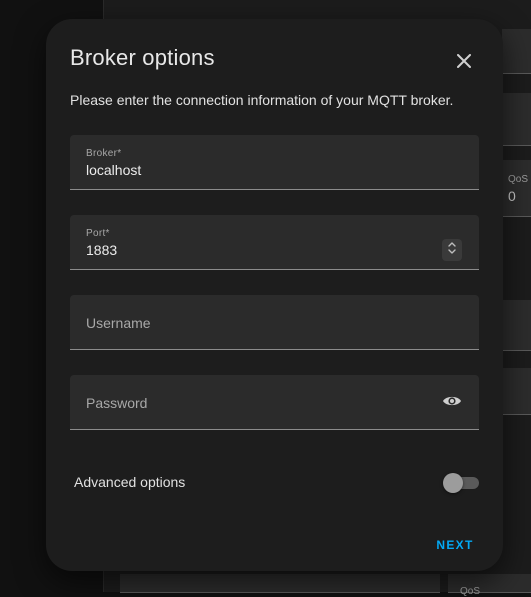 Image resolution: width=531 pixels, height=597 pixels. What do you see at coordinates (518, 179) in the screenshot?
I see `background-qos-label: QoS` at bounding box center [518, 179].